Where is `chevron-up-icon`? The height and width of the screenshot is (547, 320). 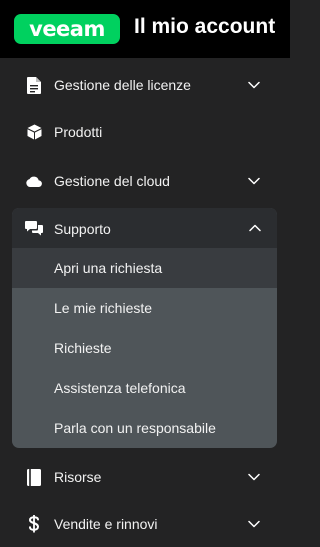 chevron-up-icon is located at coordinates (255, 228).